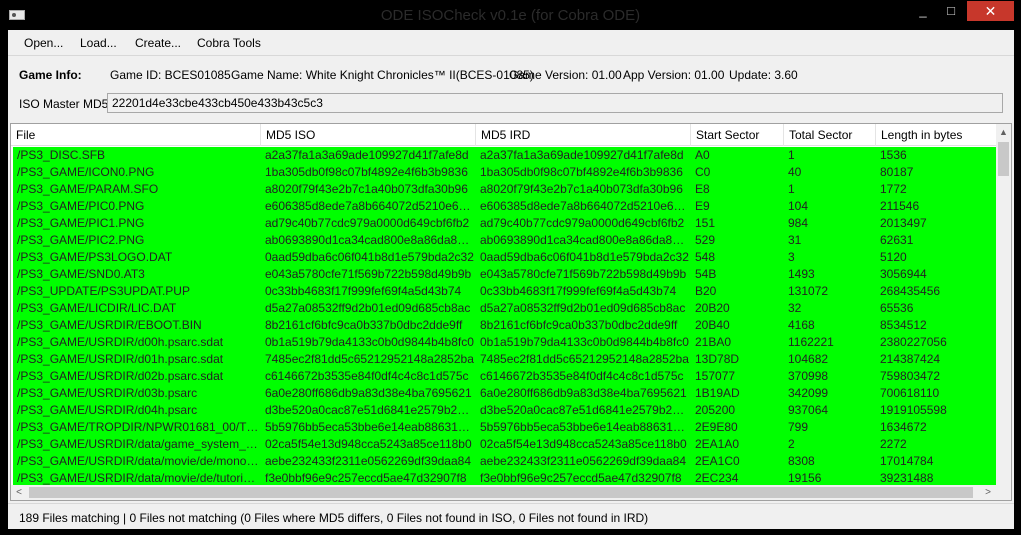  What do you see at coordinates (369, 359) in the screenshot?
I see `cell-md5-iso: 7485ec2f81dd5c65212952148a2852ba` at bounding box center [369, 359].